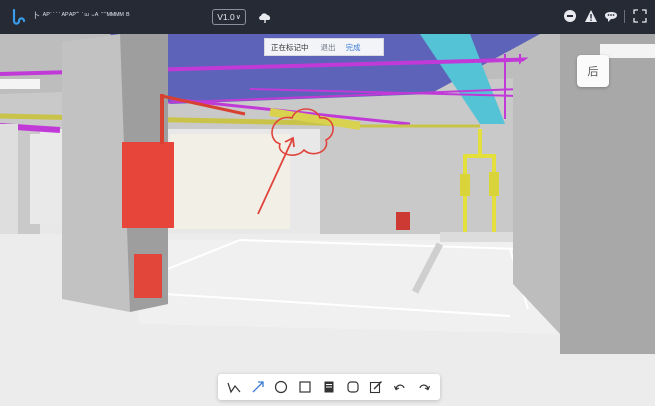 Image resolution: width=655 pixels, height=406 pixels. I want to click on fullscreen-icon, so click(640, 16).